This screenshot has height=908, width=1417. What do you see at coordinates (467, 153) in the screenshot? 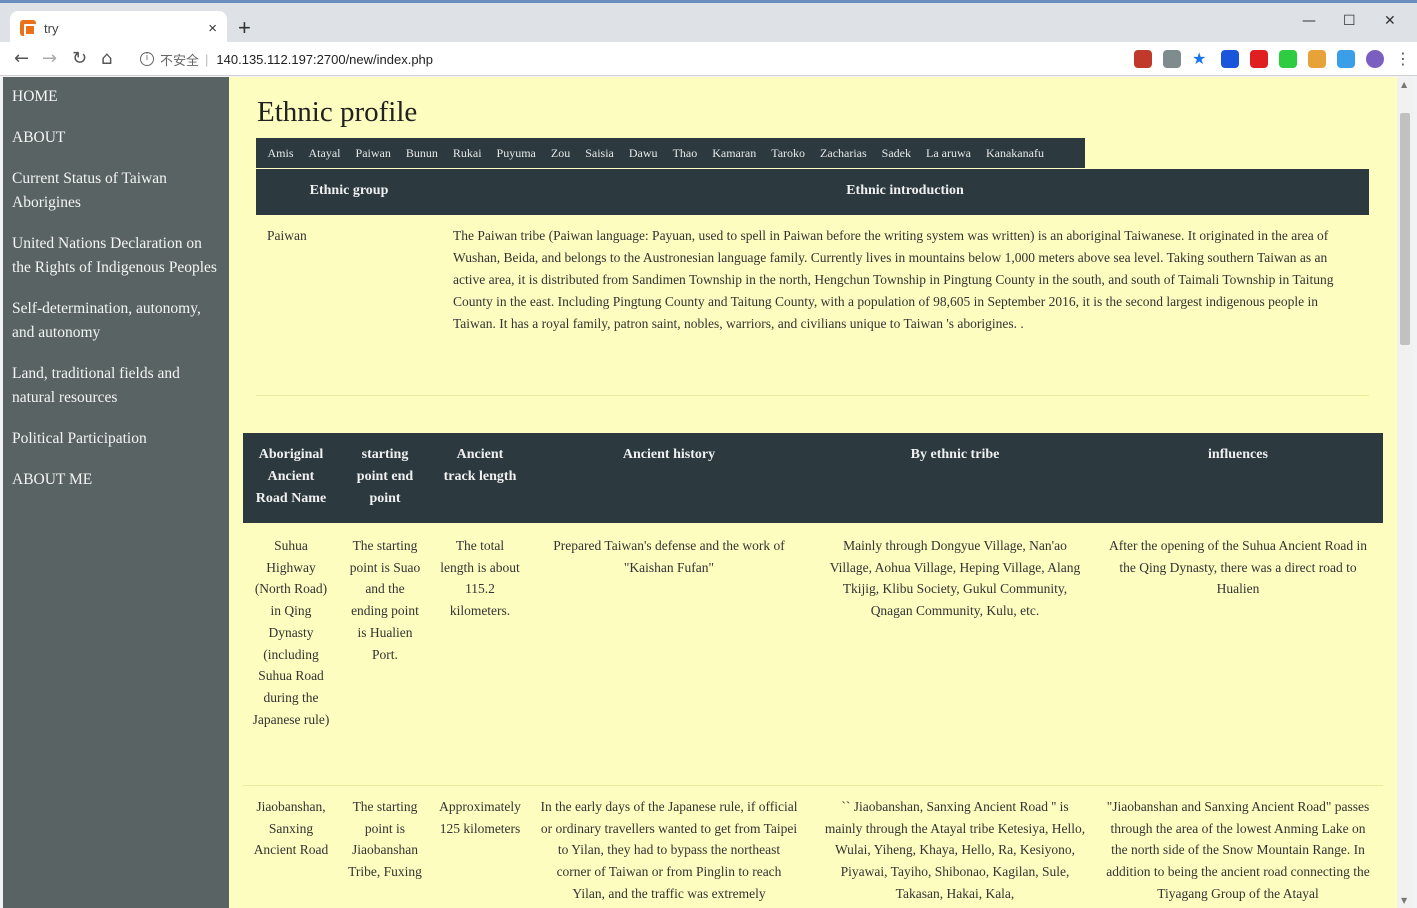
I see `tab-rukai: Rukai` at bounding box center [467, 153].